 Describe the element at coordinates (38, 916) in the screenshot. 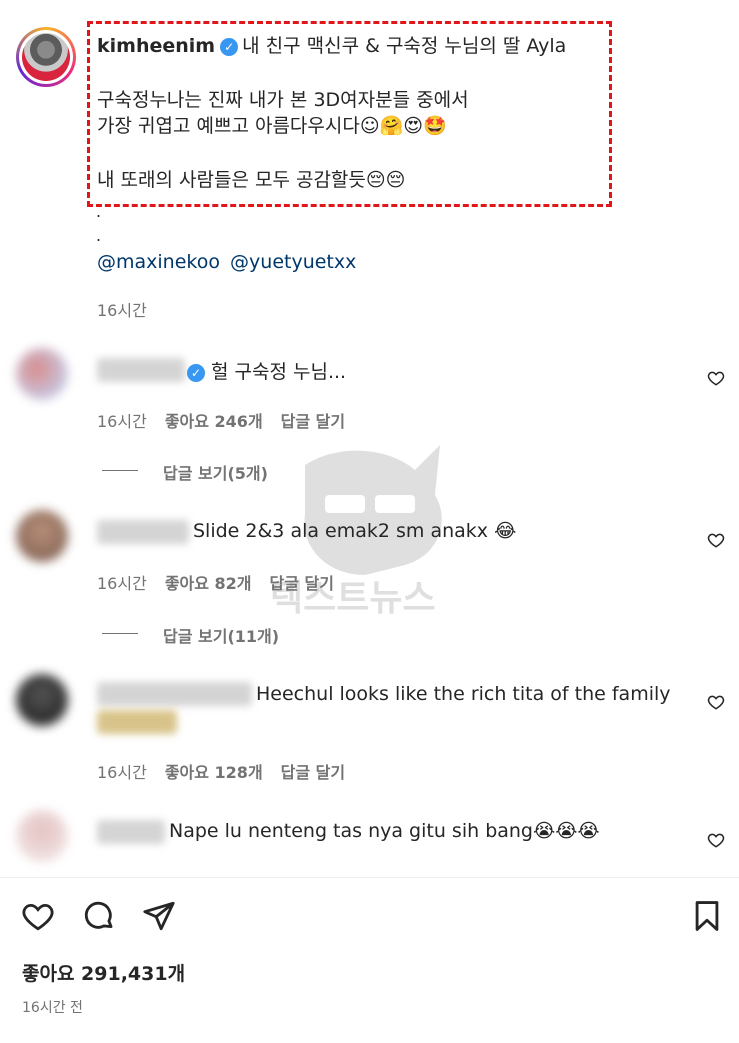

I see `heart-icon` at that location.